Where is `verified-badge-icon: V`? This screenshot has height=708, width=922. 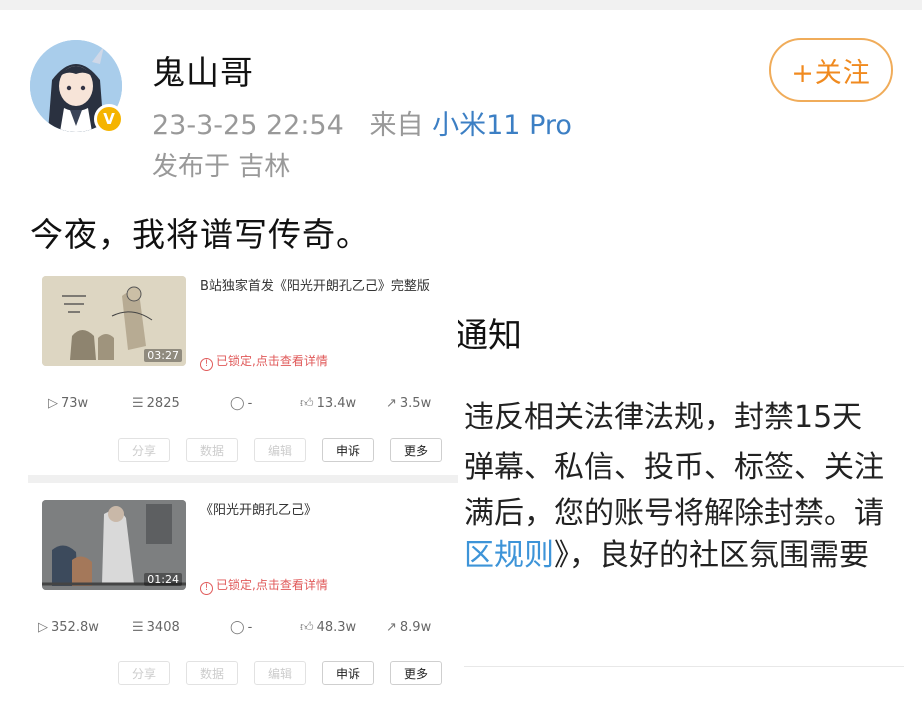
verified-badge-icon: V is located at coordinates (109, 119).